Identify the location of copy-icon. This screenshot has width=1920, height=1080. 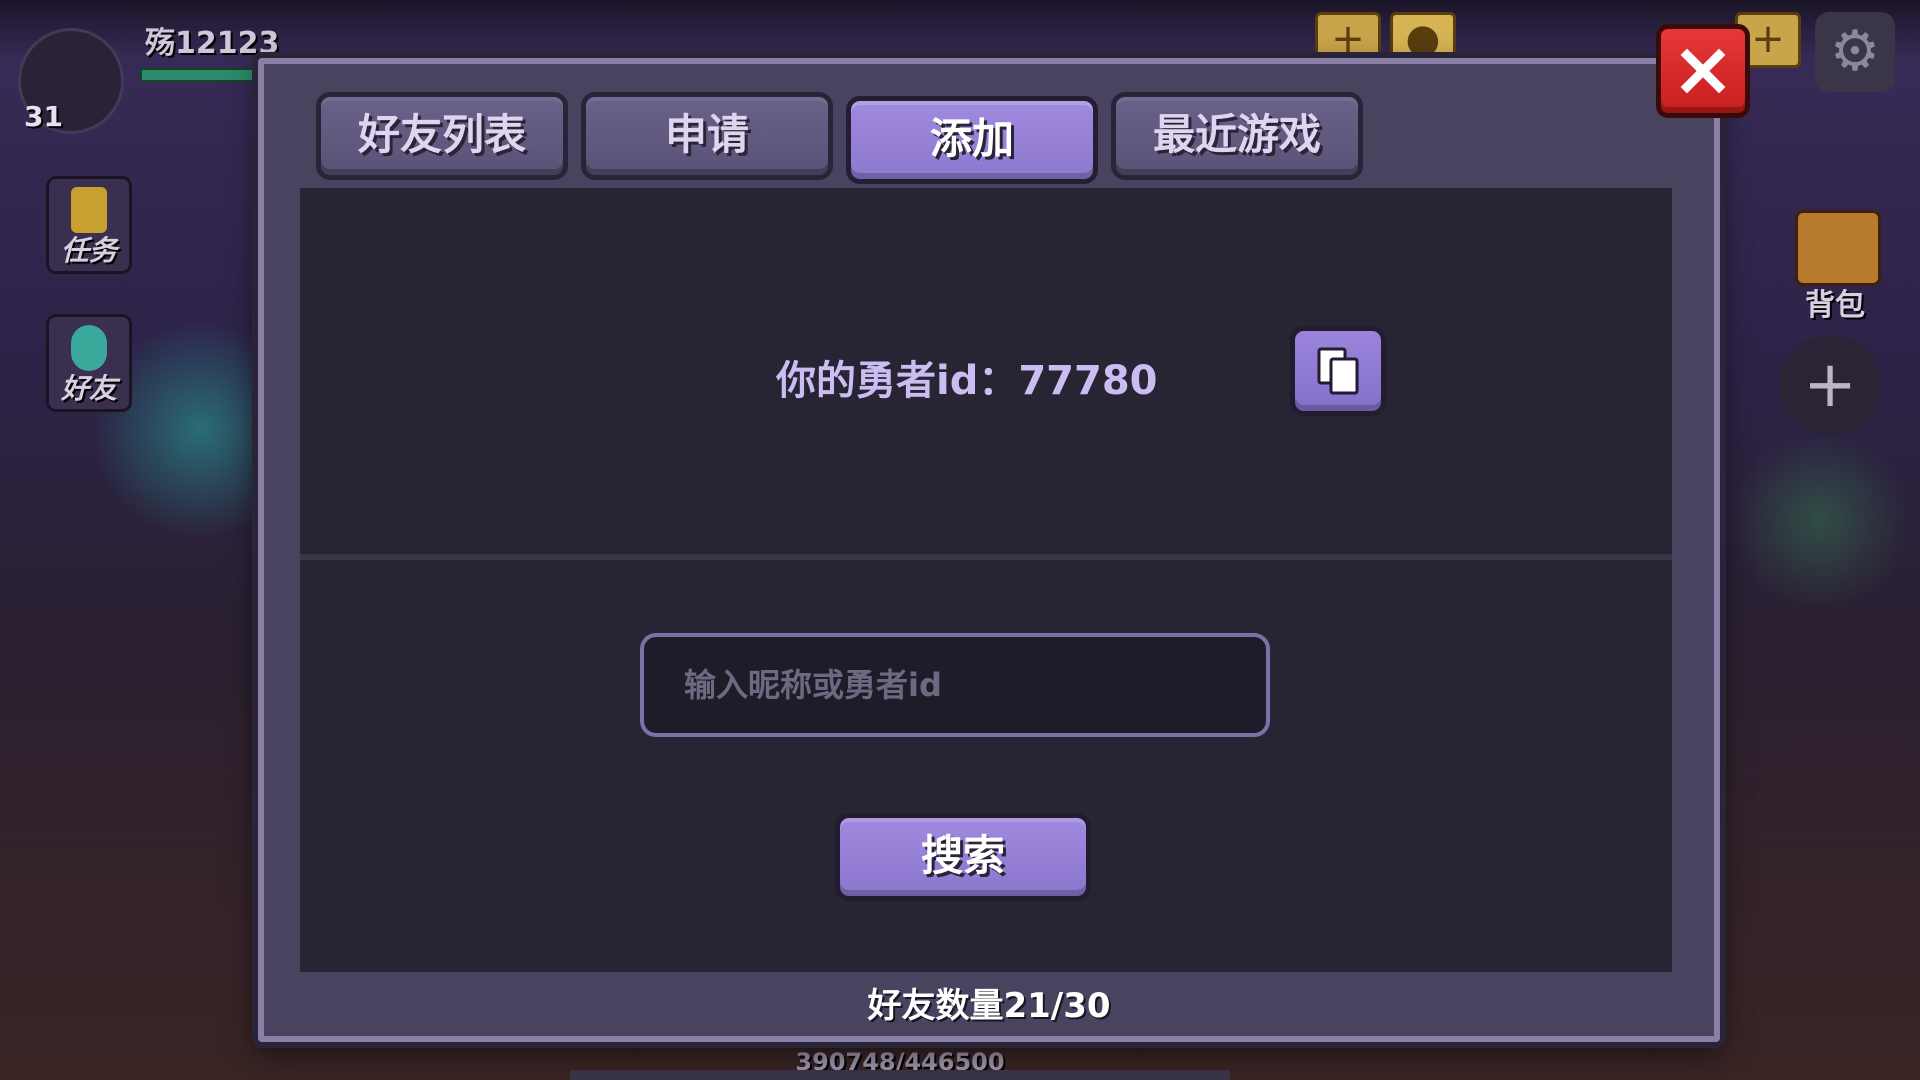
(1338, 371).